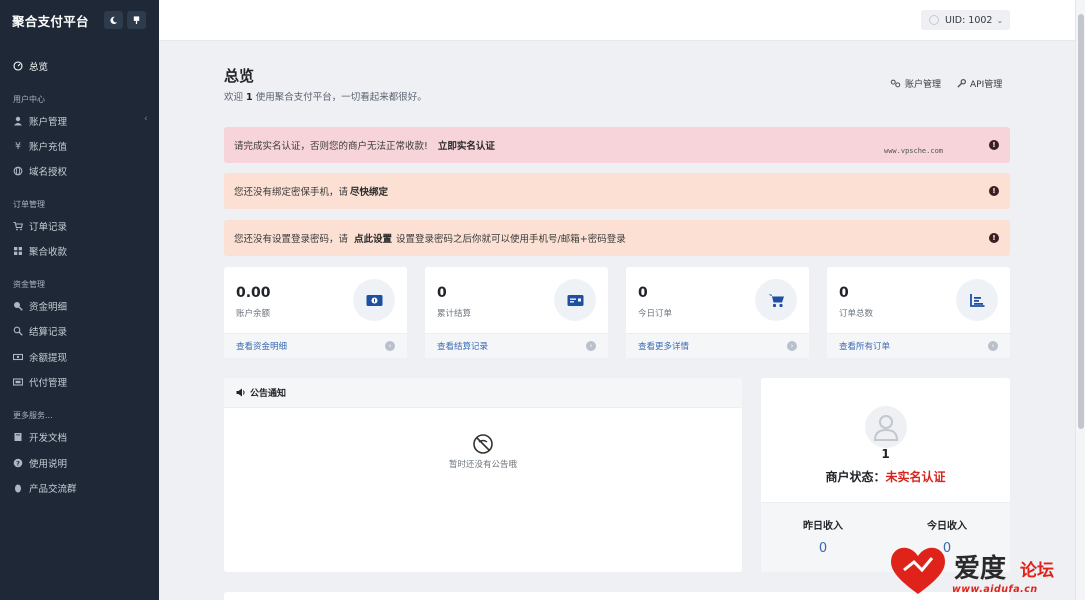 Image resolution: width=1085 pixels, height=600 pixels. Describe the element at coordinates (18, 251) in the screenshot. I see `grid-icon` at that location.